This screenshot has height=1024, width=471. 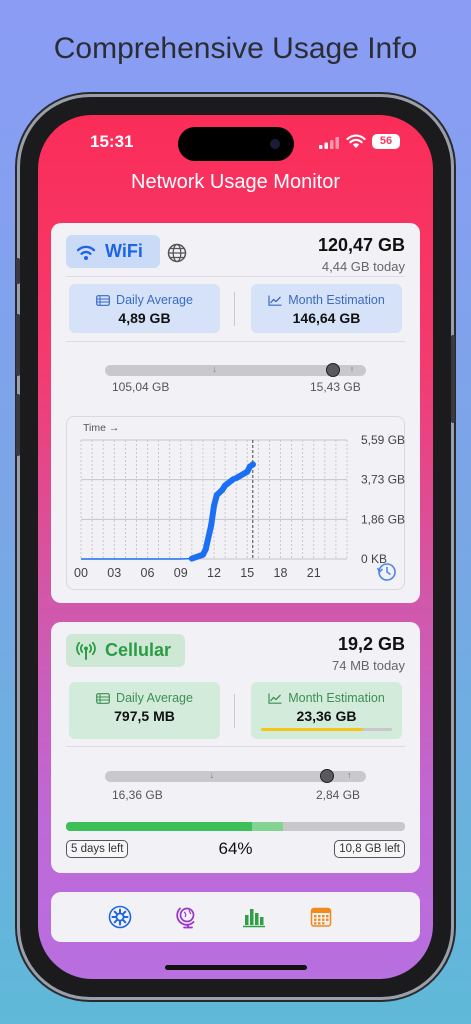 I want to click on wifi-month-estimation: Month Estimation 146,64 GB, so click(x=326, y=308).